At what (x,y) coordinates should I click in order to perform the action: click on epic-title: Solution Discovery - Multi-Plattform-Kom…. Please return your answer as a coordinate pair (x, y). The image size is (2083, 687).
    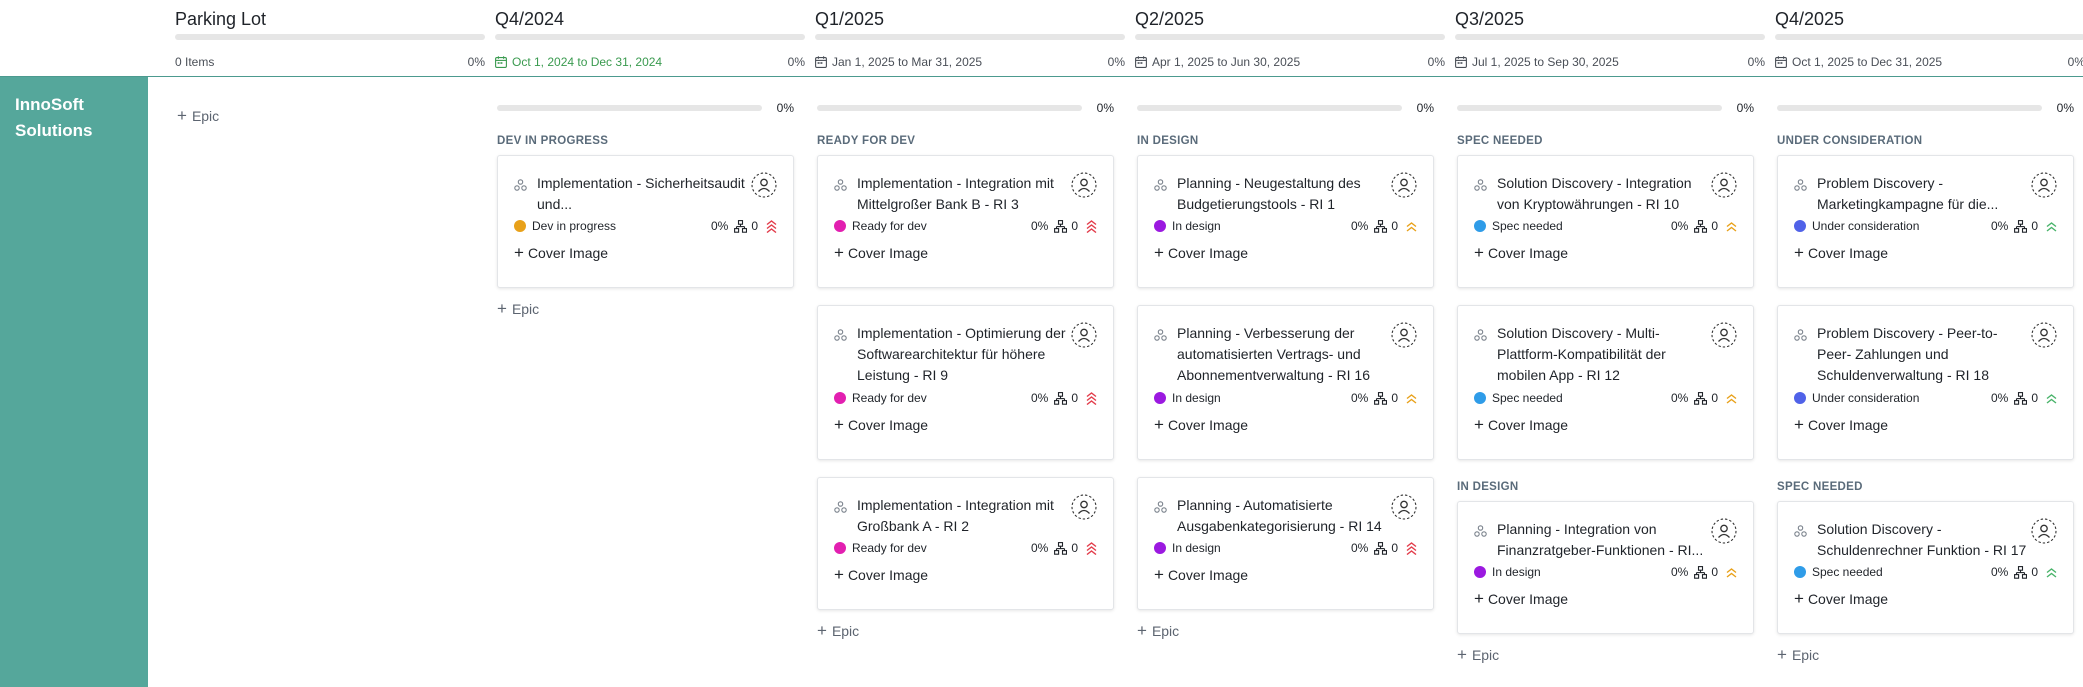
    Looking at the image, I should click on (1602, 354).